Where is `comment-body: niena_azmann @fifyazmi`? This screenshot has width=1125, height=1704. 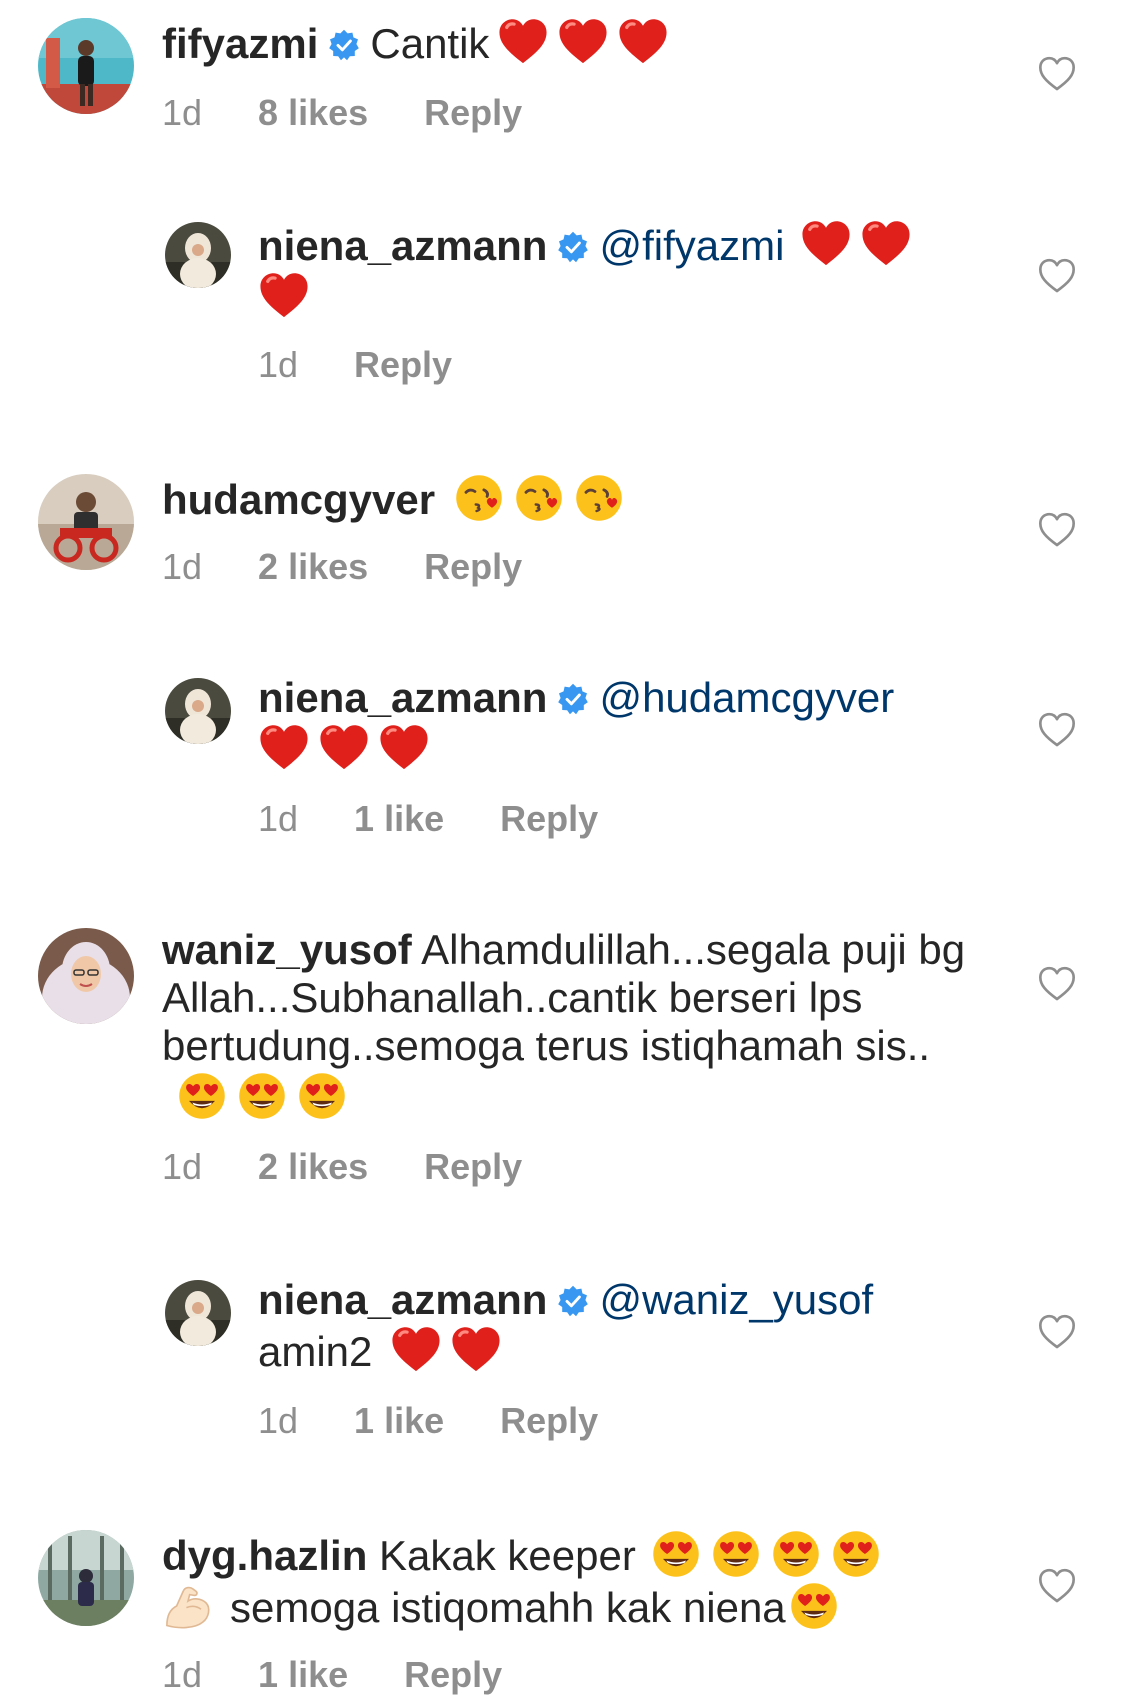 comment-body: niena_azmann @fifyazmi is located at coordinates (616, 270).